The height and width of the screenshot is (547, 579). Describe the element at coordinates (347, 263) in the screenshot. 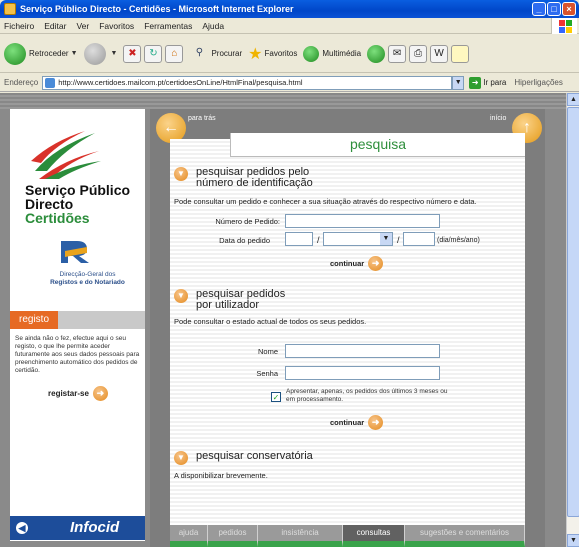

I see `continue-order-label: continuar` at that location.